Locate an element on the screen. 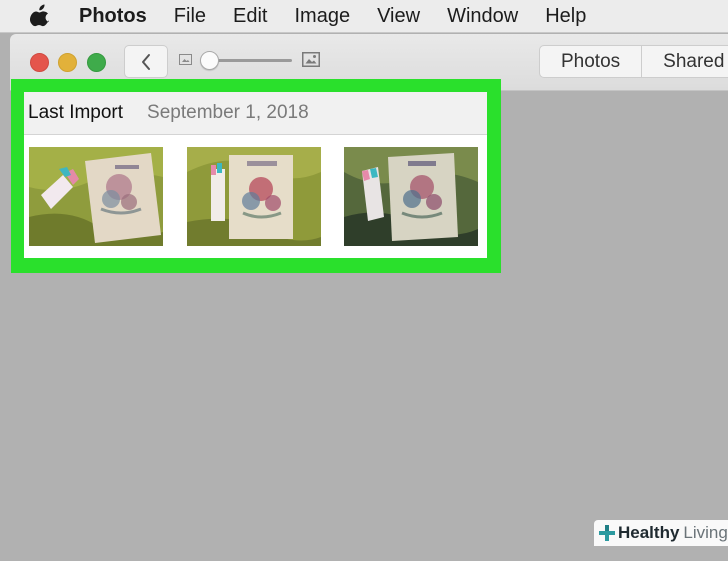 Image resolution: width=728 pixels, height=561 pixels. section-title: Last Import is located at coordinates (75, 113).